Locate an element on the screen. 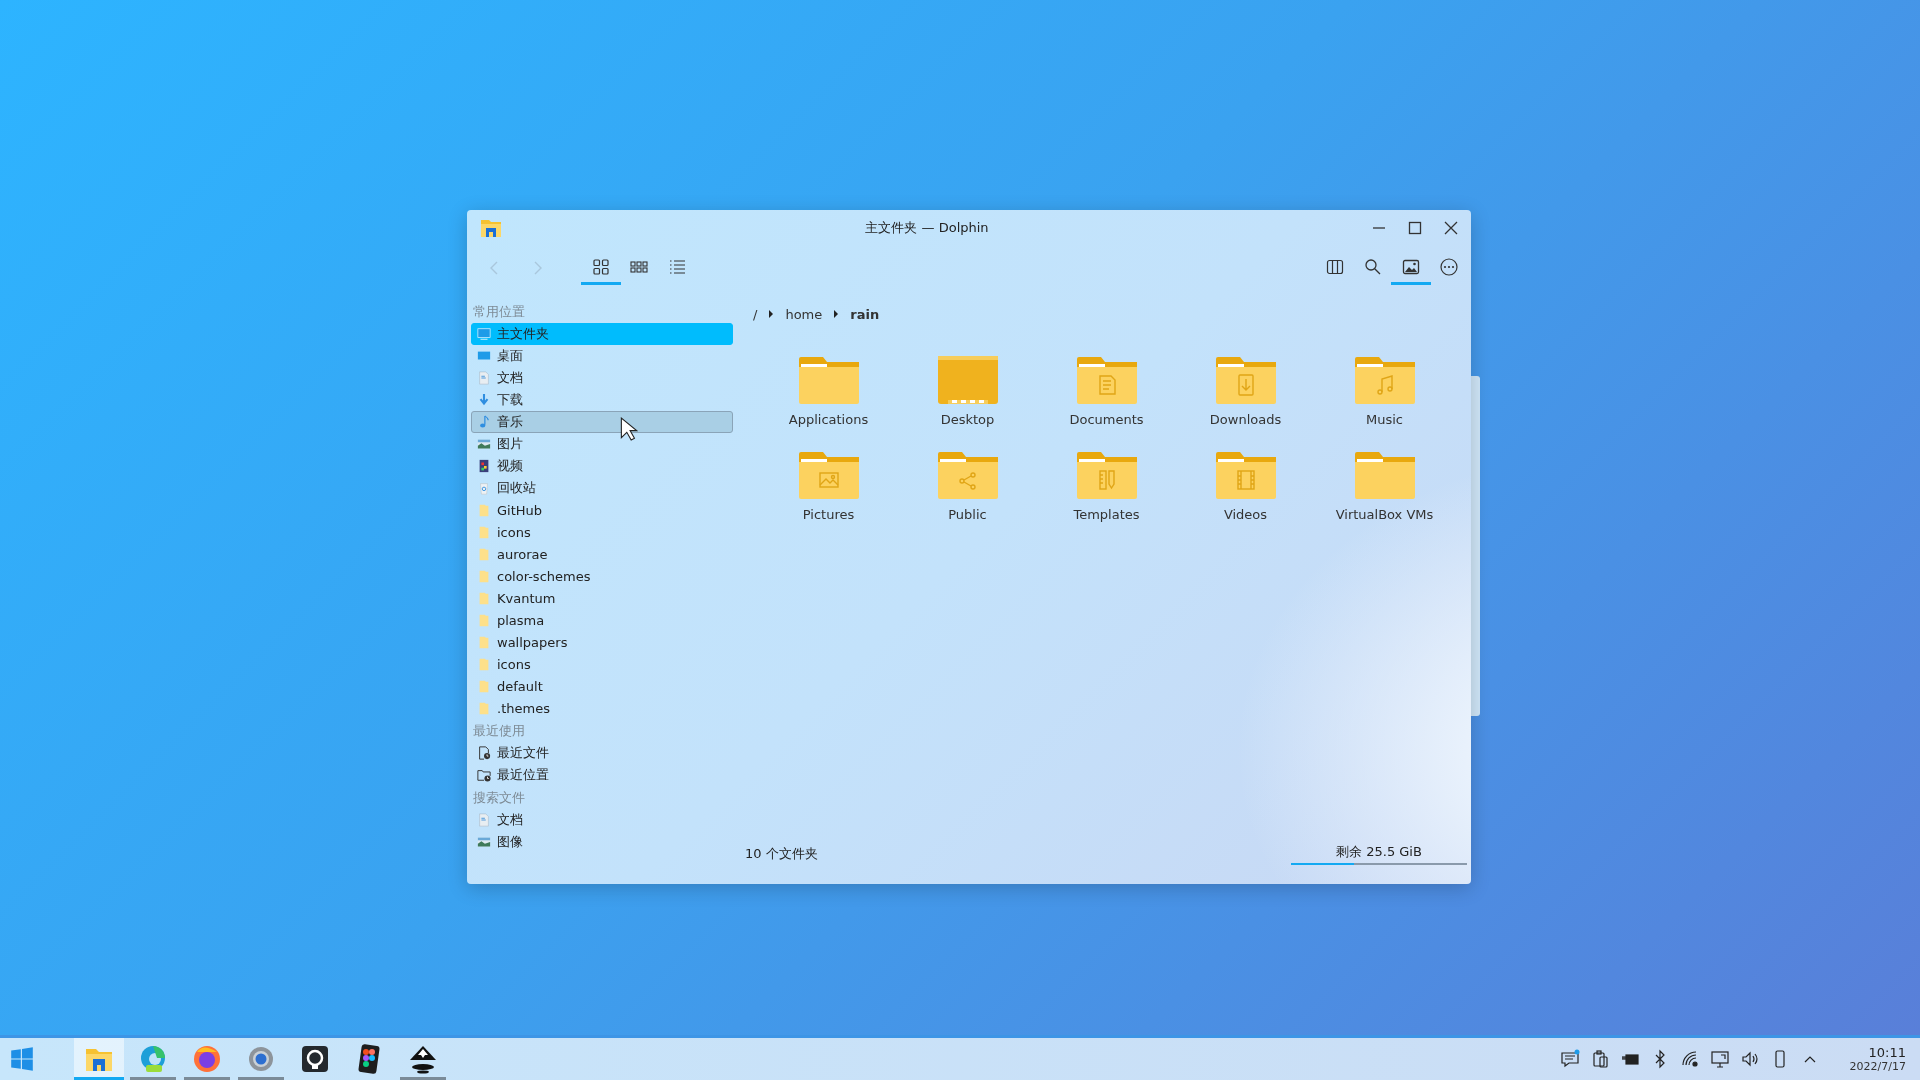  maximize-icon is located at coordinates (1415, 228).